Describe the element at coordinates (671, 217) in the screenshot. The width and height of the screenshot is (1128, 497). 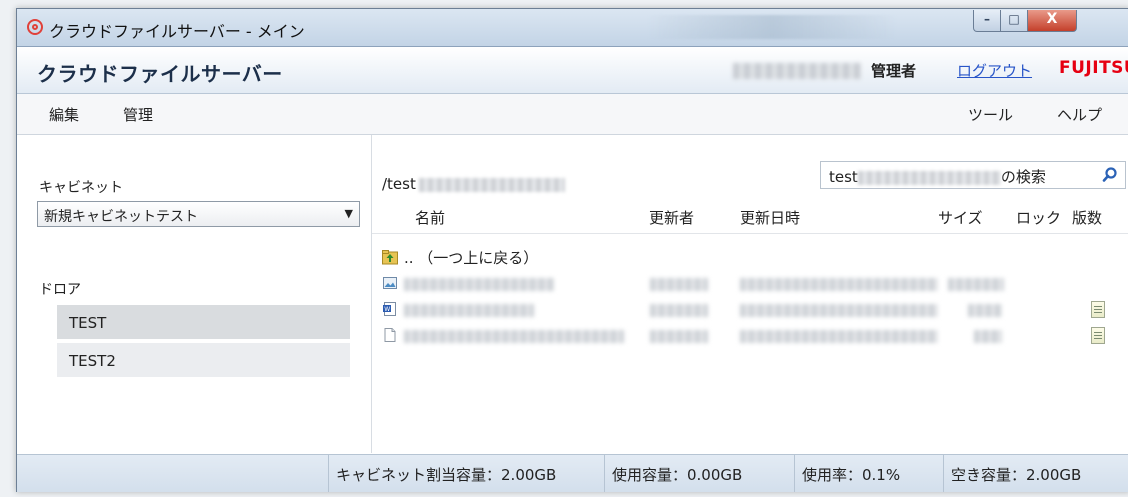
I see `col-updater: 更新者` at that location.